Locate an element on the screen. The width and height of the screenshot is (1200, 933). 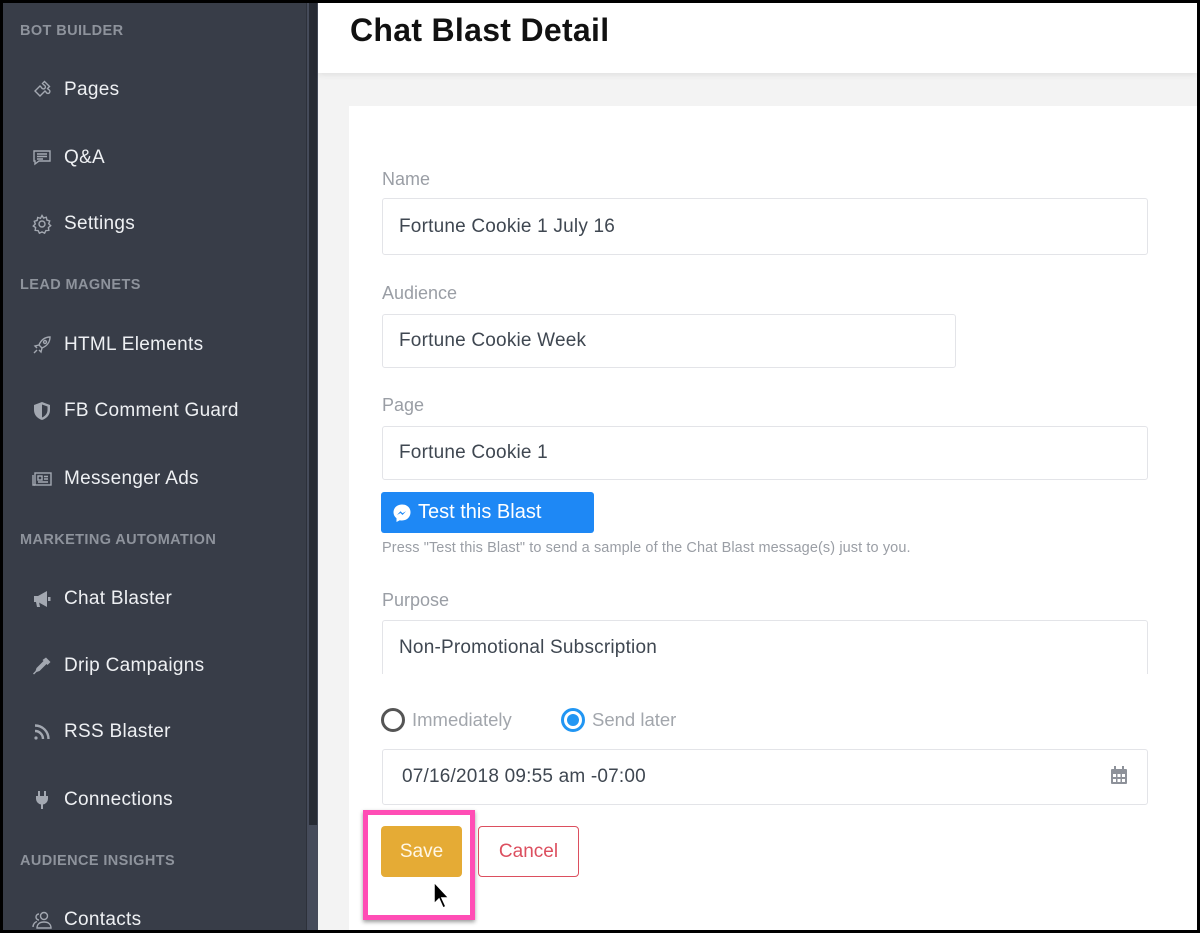
sidebar-item-label: FB Comment Guard is located at coordinates (151, 410).